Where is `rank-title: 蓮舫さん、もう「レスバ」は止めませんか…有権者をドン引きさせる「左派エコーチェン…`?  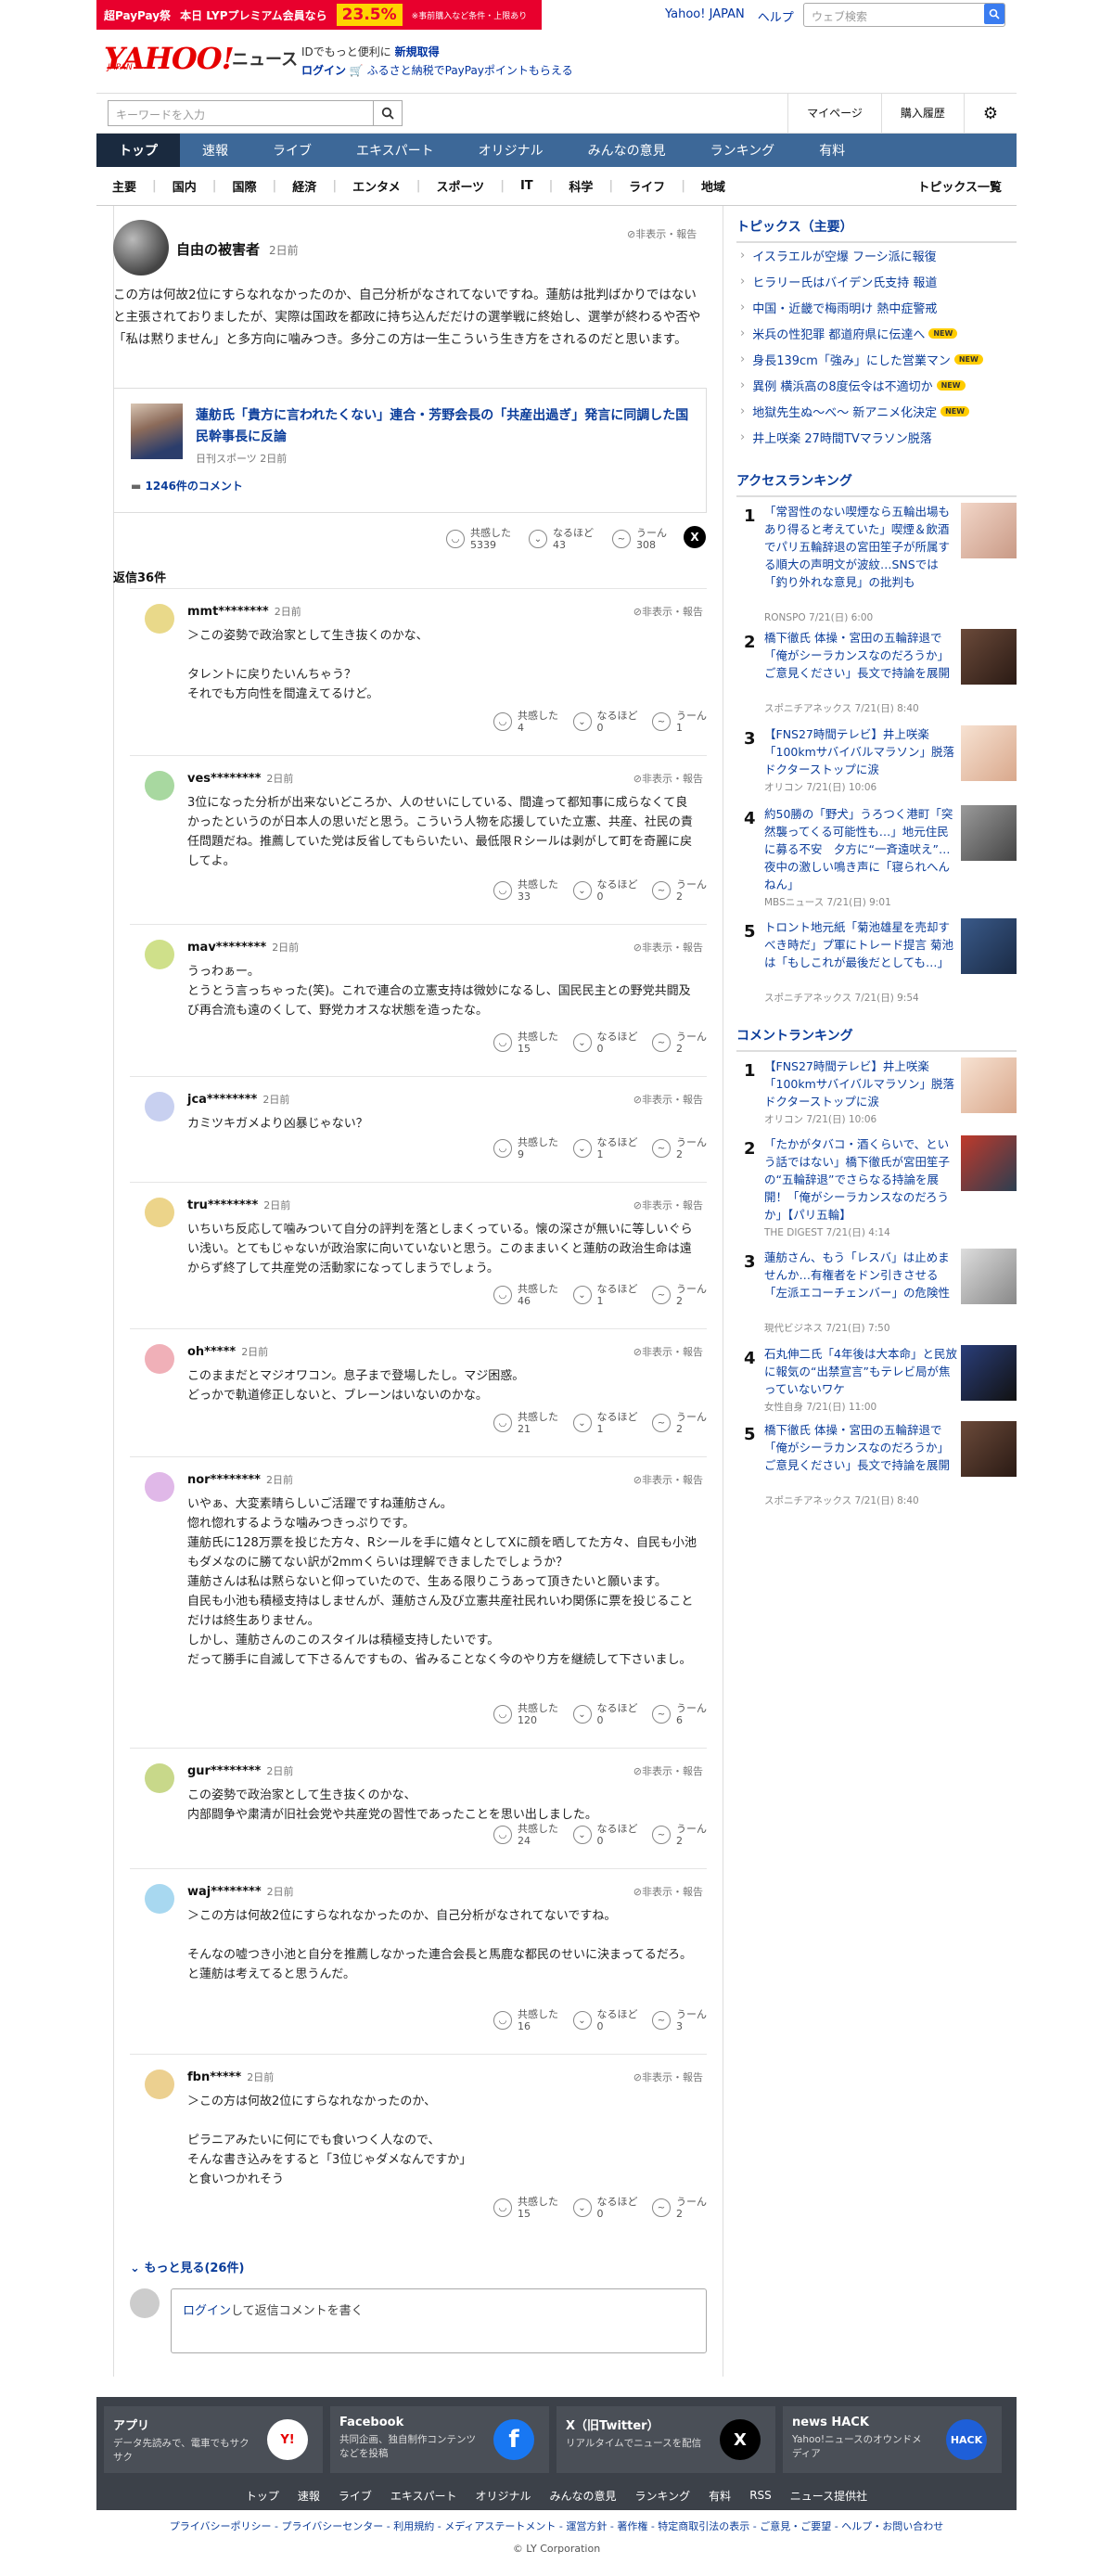
rank-title: 蓮舫さん、もう「レスバ」は止めませんか…有権者をドン引きさせる「左派エコーチェン… is located at coordinates (861, 1275).